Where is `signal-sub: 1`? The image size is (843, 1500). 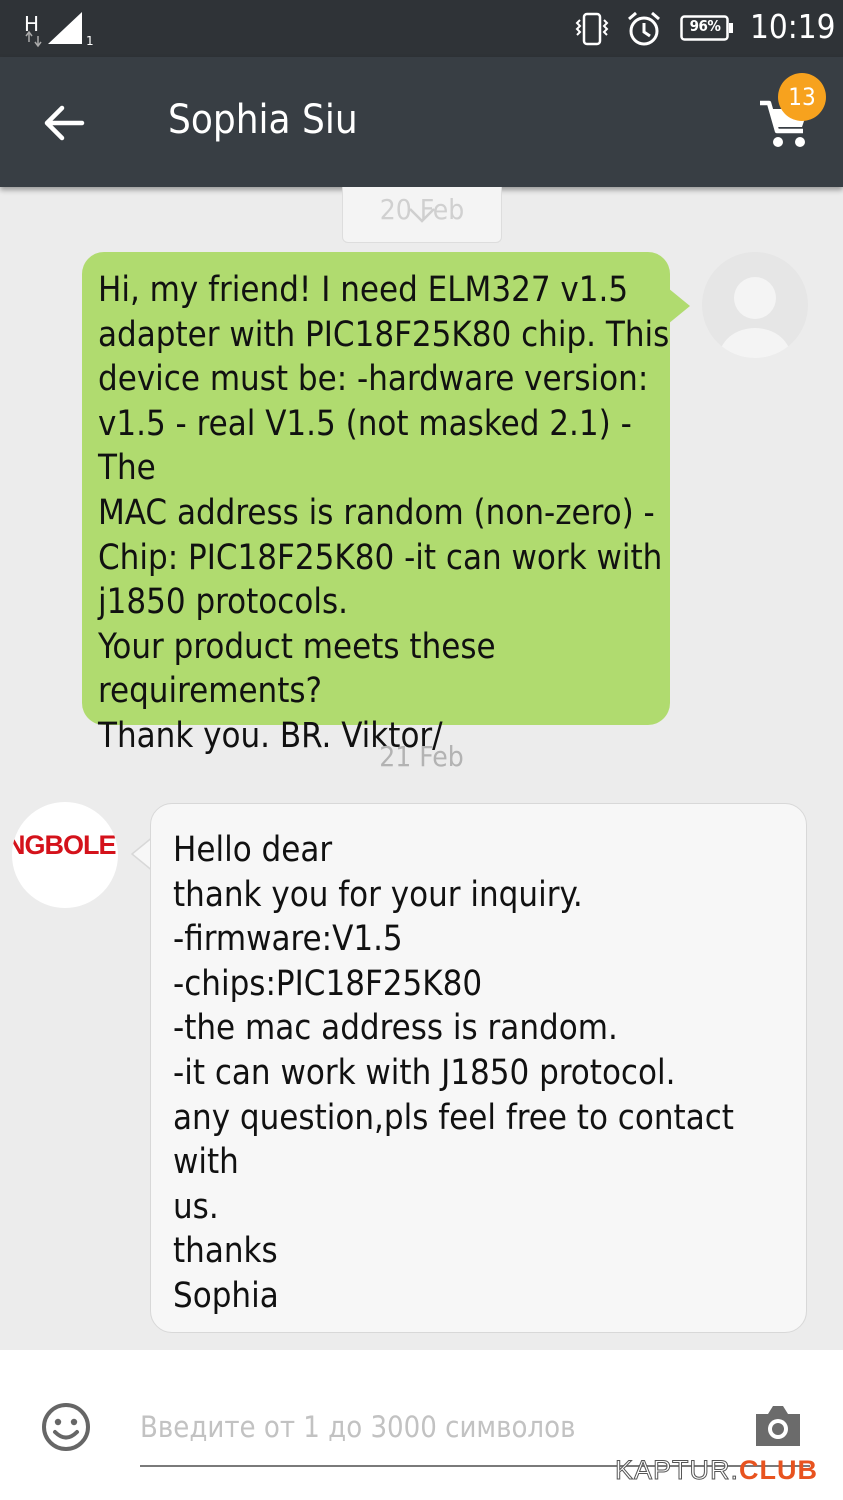 signal-sub: 1 is located at coordinates (90, 41).